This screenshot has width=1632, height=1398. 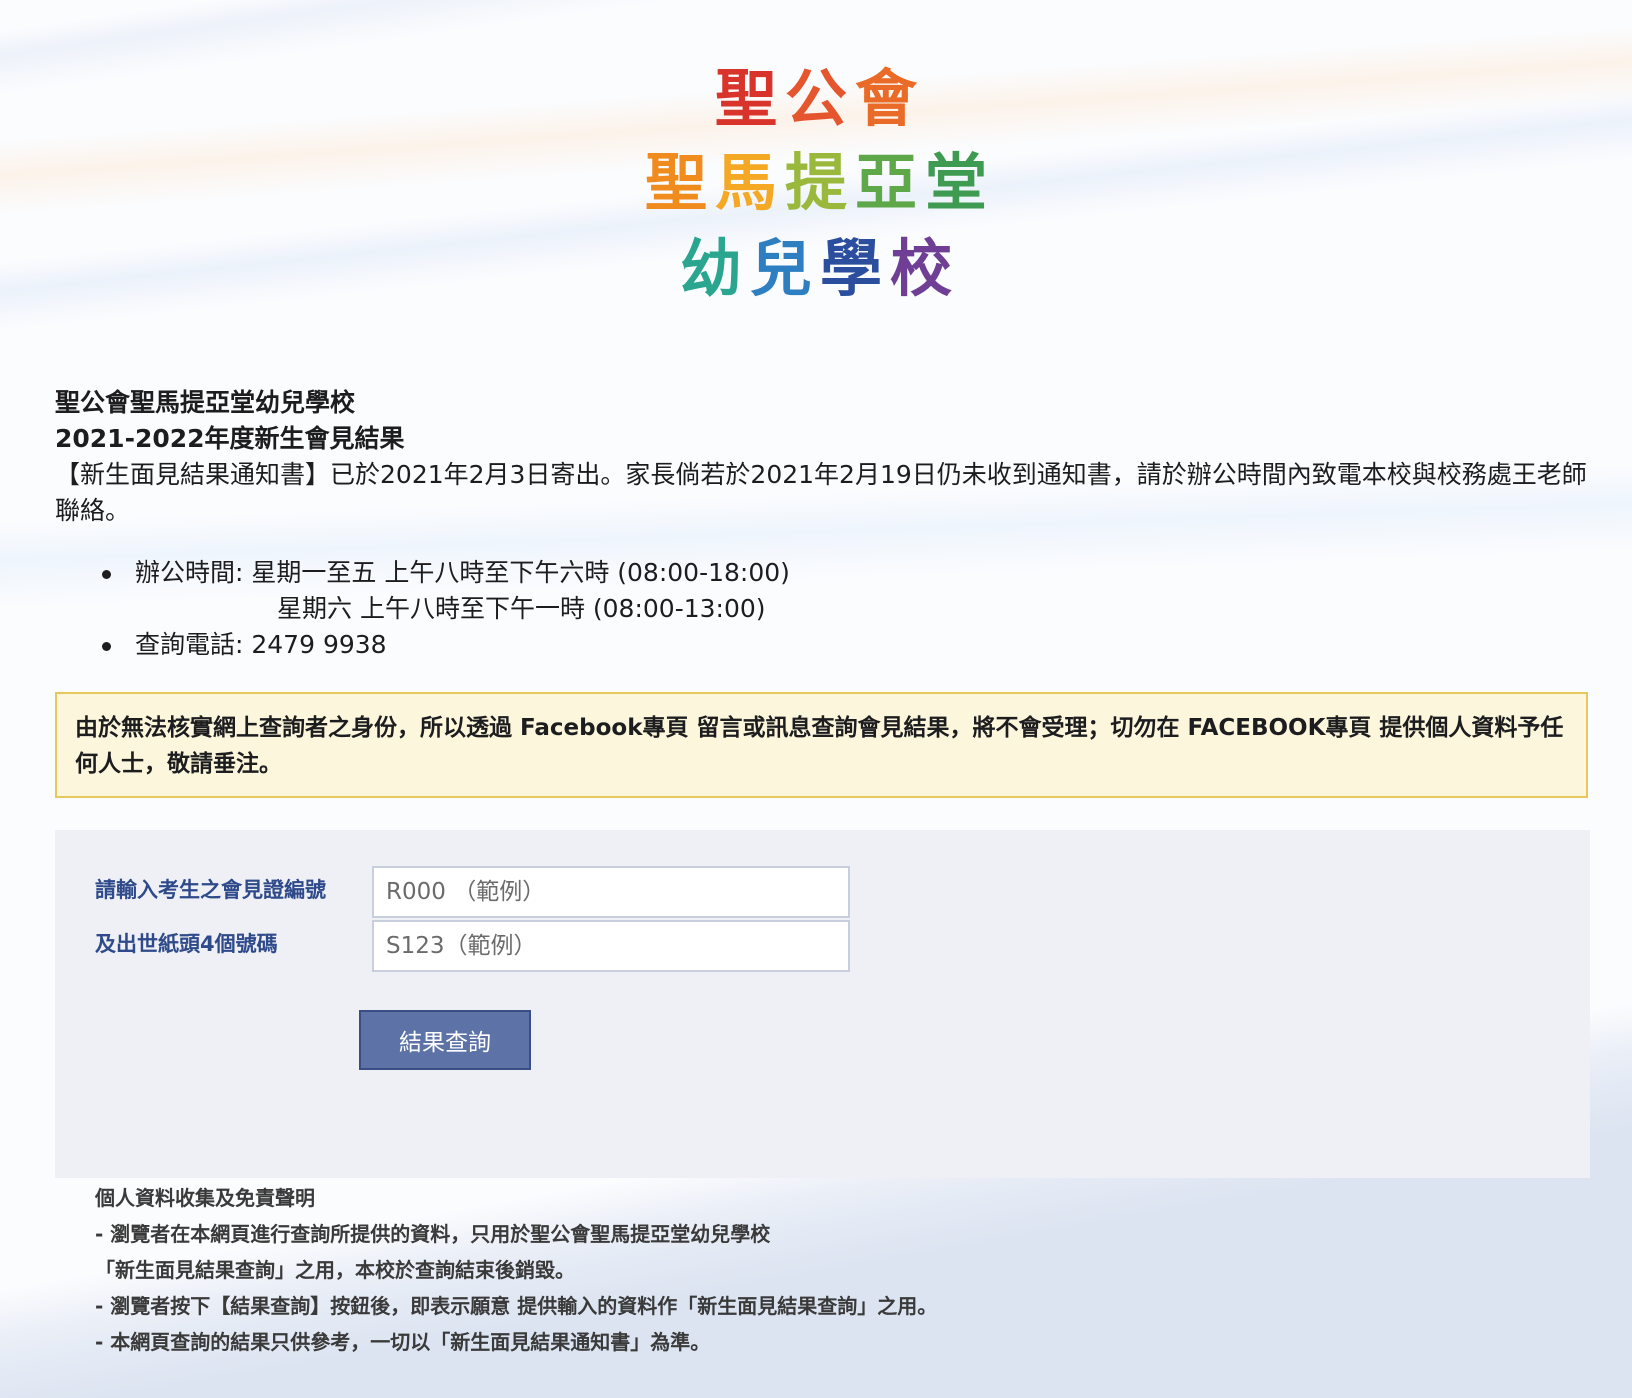 I want to click on office-hours-saturday: 星期六 上午八時至下午一時 (08:00-13:00), so click(x=521, y=608).